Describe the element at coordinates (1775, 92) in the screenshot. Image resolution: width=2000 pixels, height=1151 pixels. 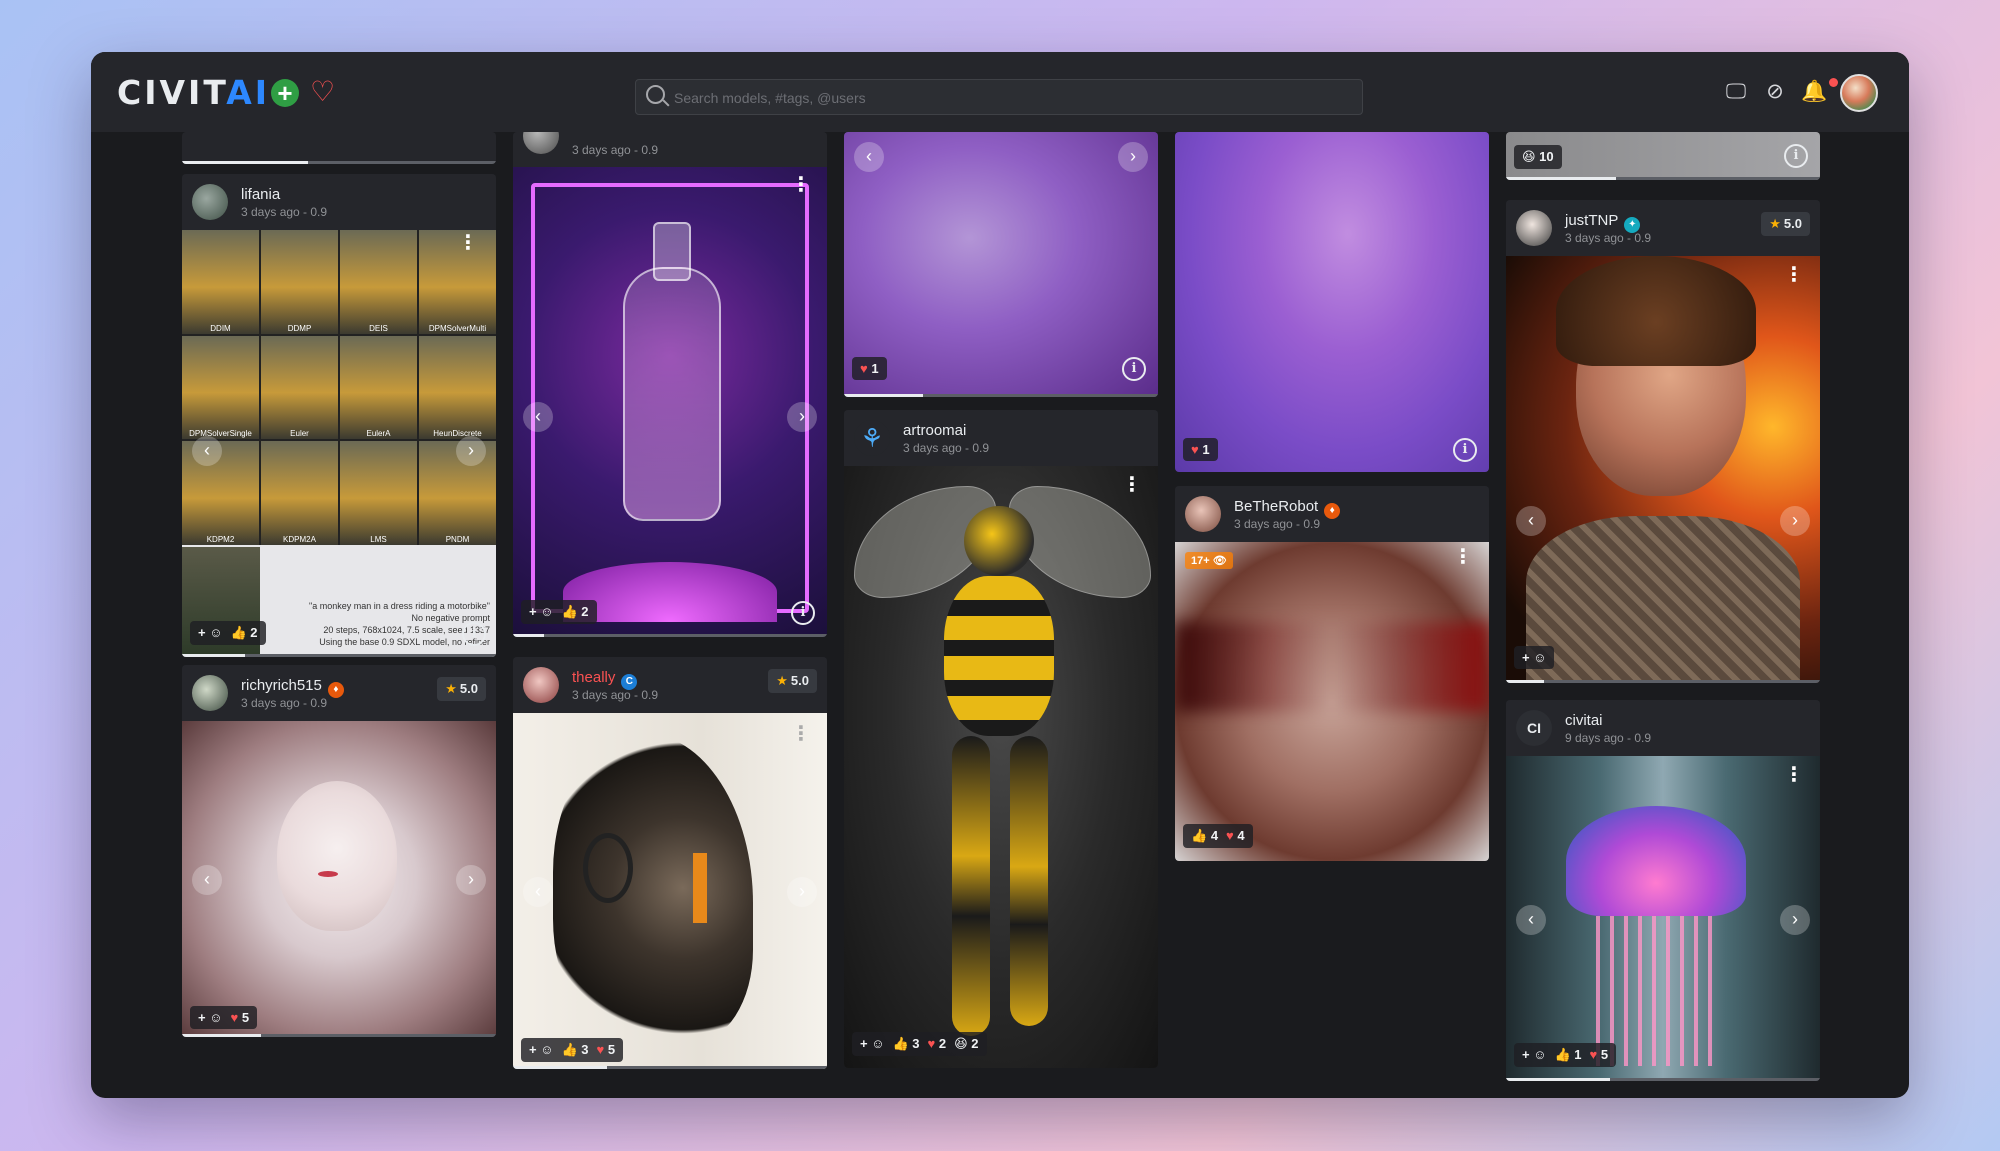
I see `eye-off-icon: ⊘` at that location.